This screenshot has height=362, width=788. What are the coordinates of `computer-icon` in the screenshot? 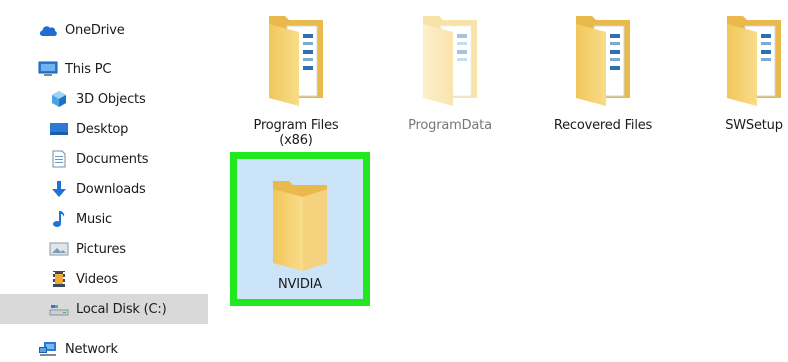 It's located at (48, 69).